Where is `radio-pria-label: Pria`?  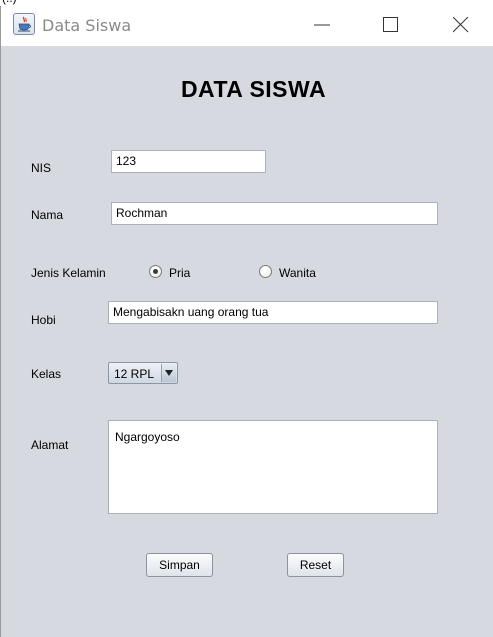
radio-pria-label: Pria is located at coordinates (179, 273).